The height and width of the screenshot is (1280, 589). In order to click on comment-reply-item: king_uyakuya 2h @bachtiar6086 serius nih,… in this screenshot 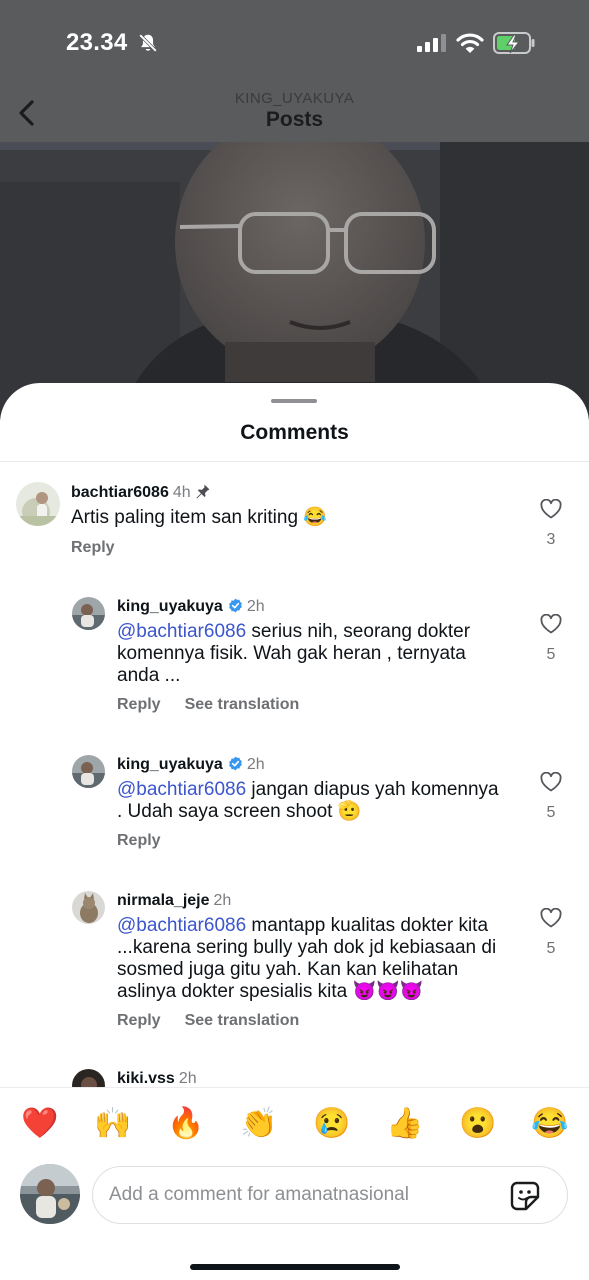, I will do `click(294, 660)`.